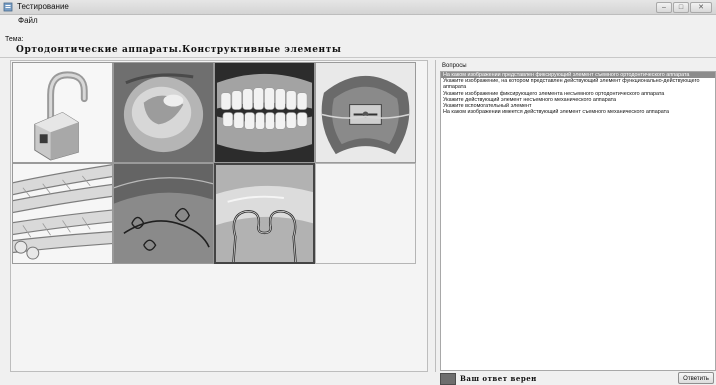  I want to click on wire-loops-image, so click(163, 213).